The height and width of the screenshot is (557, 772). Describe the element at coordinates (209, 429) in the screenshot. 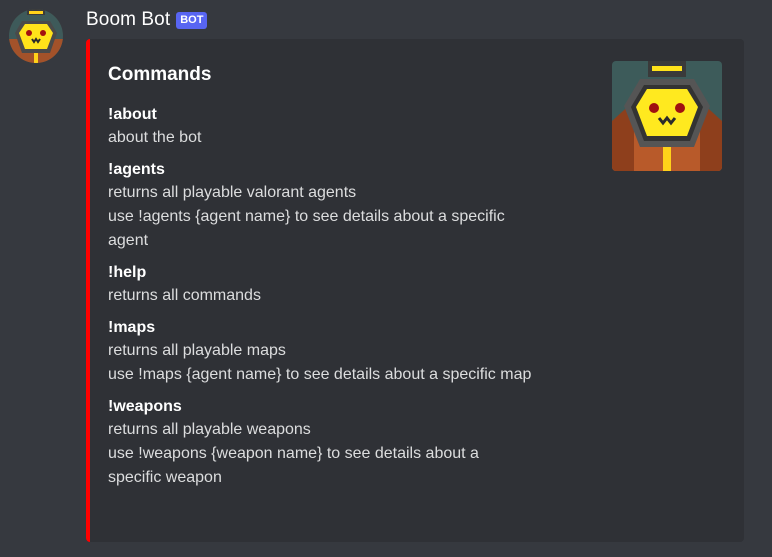

I see `field-value: returns all playable weapons` at that location.